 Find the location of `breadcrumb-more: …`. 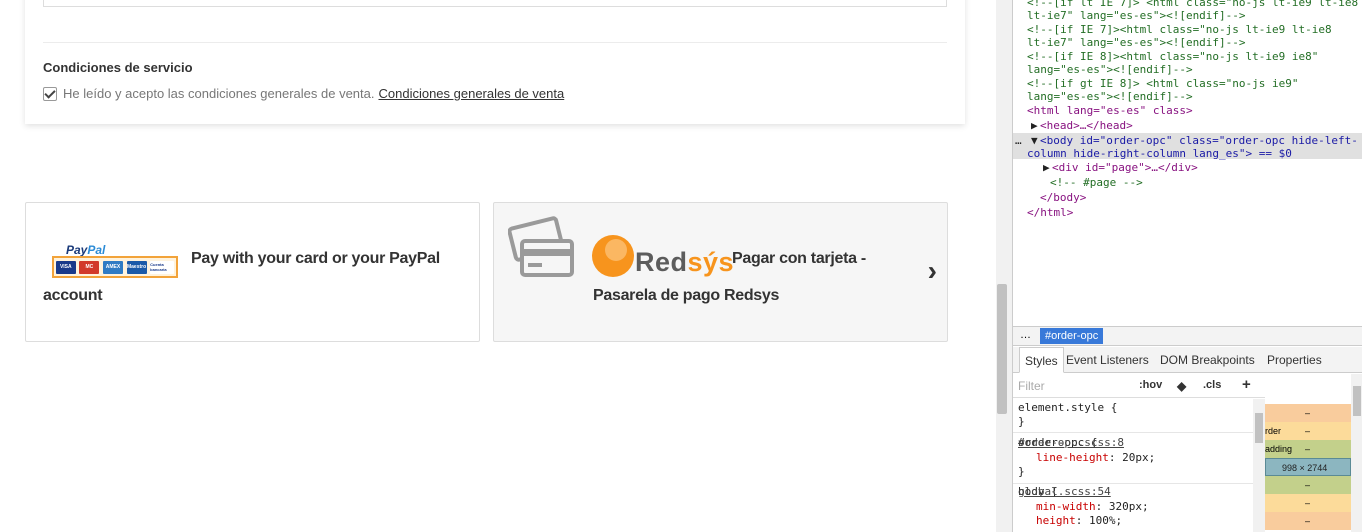

breadcrumb-more: … is located at coordinates (1025, 335).